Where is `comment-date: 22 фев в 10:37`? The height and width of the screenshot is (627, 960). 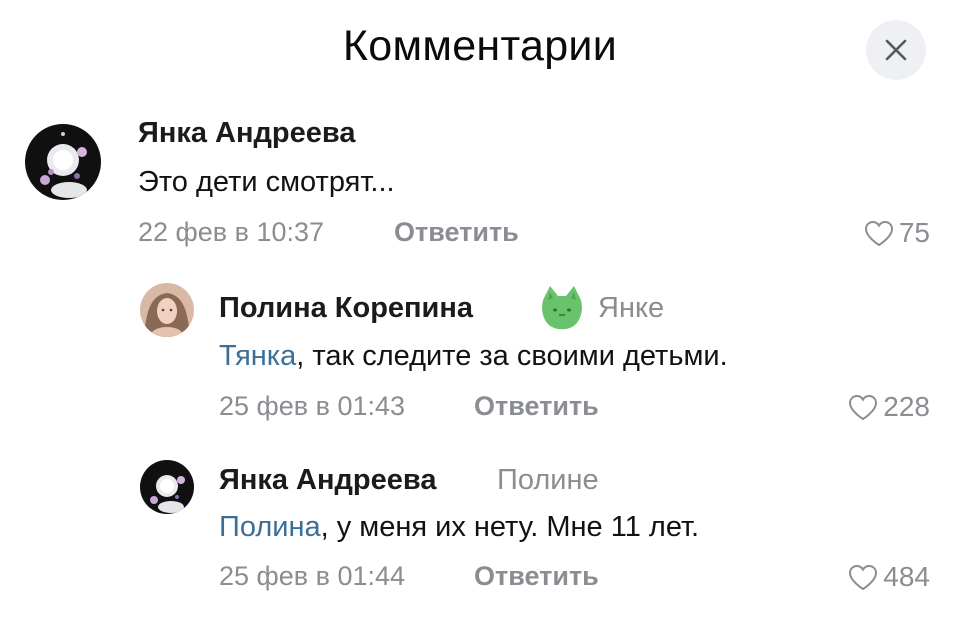 comment-date: 22 фев в 10:37 is located at coordinates (231, 232).